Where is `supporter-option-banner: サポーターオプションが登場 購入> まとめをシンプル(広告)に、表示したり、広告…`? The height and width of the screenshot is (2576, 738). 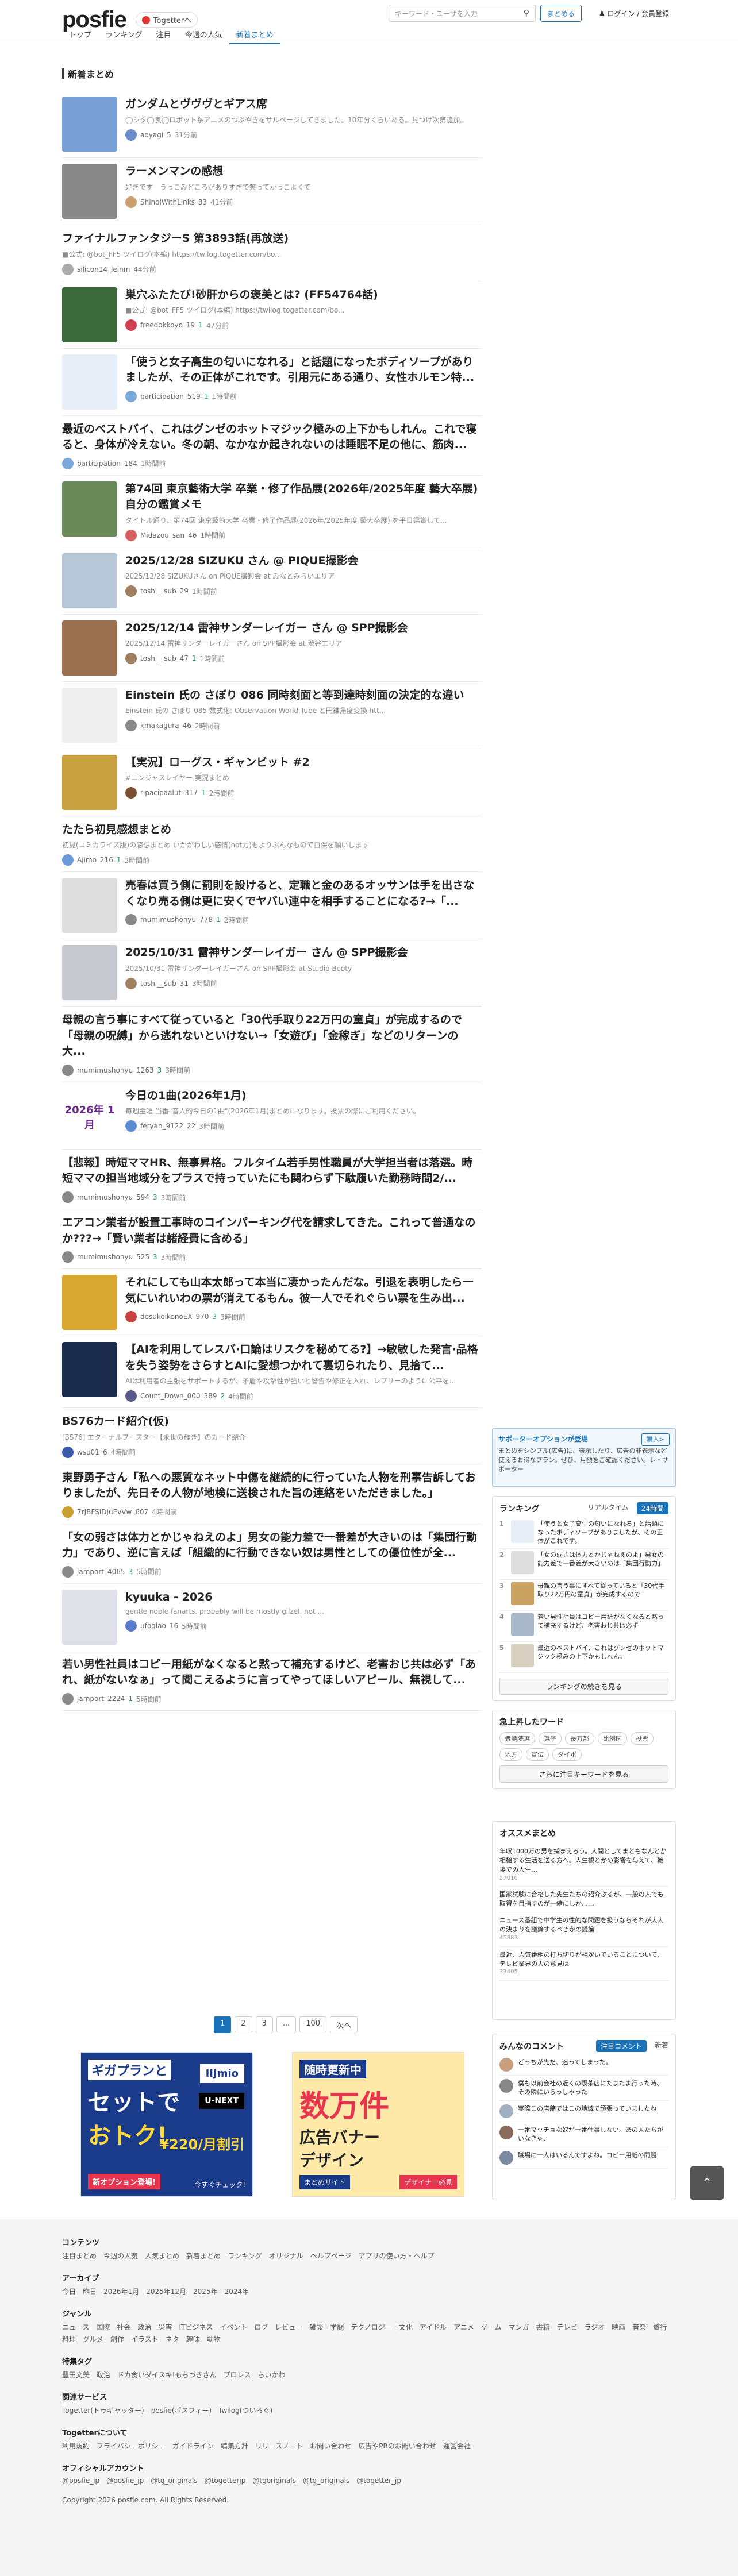 supporter-option-banner: サポーターオプションが登場 購入> まとめをシンプル(広告)に、表示したり、広告… is located at coordinates (584, 1457).